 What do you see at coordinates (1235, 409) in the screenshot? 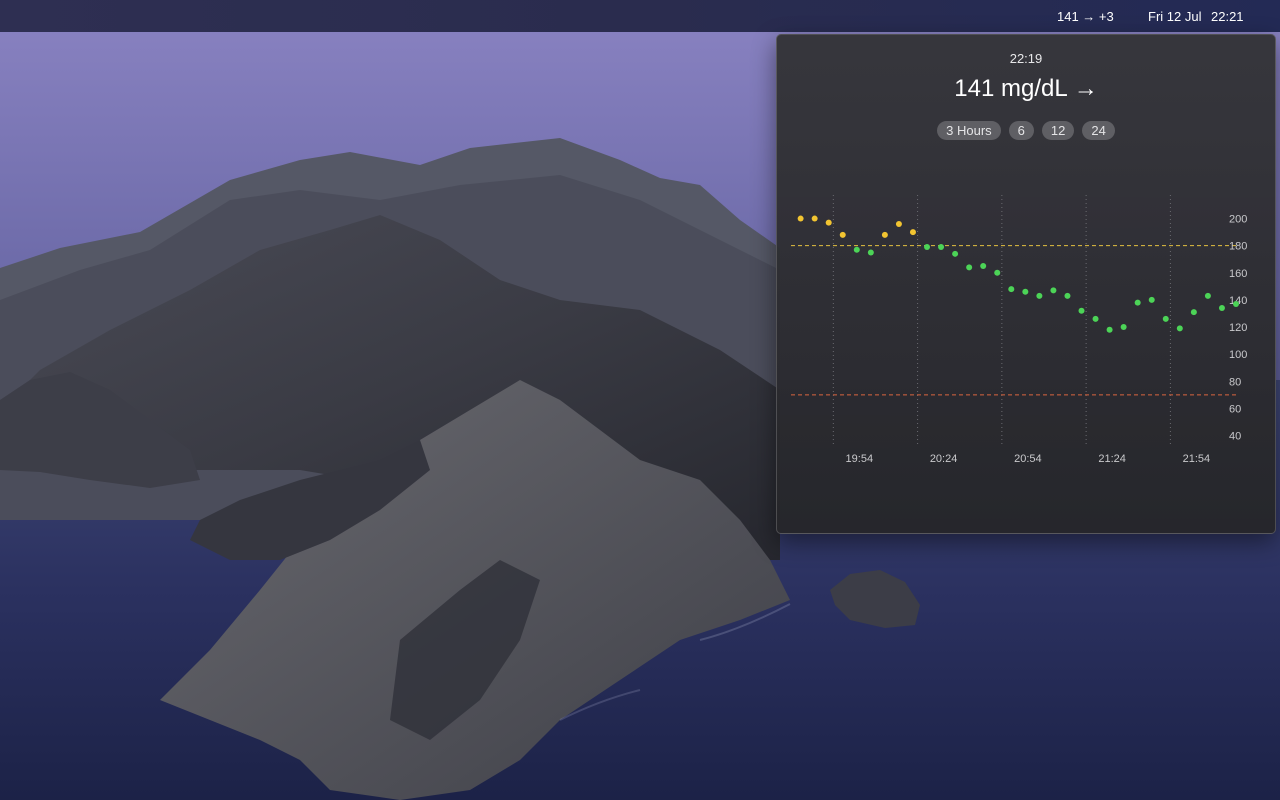
I see `y-tick-label: 60` at bounding box center [1235, 409].